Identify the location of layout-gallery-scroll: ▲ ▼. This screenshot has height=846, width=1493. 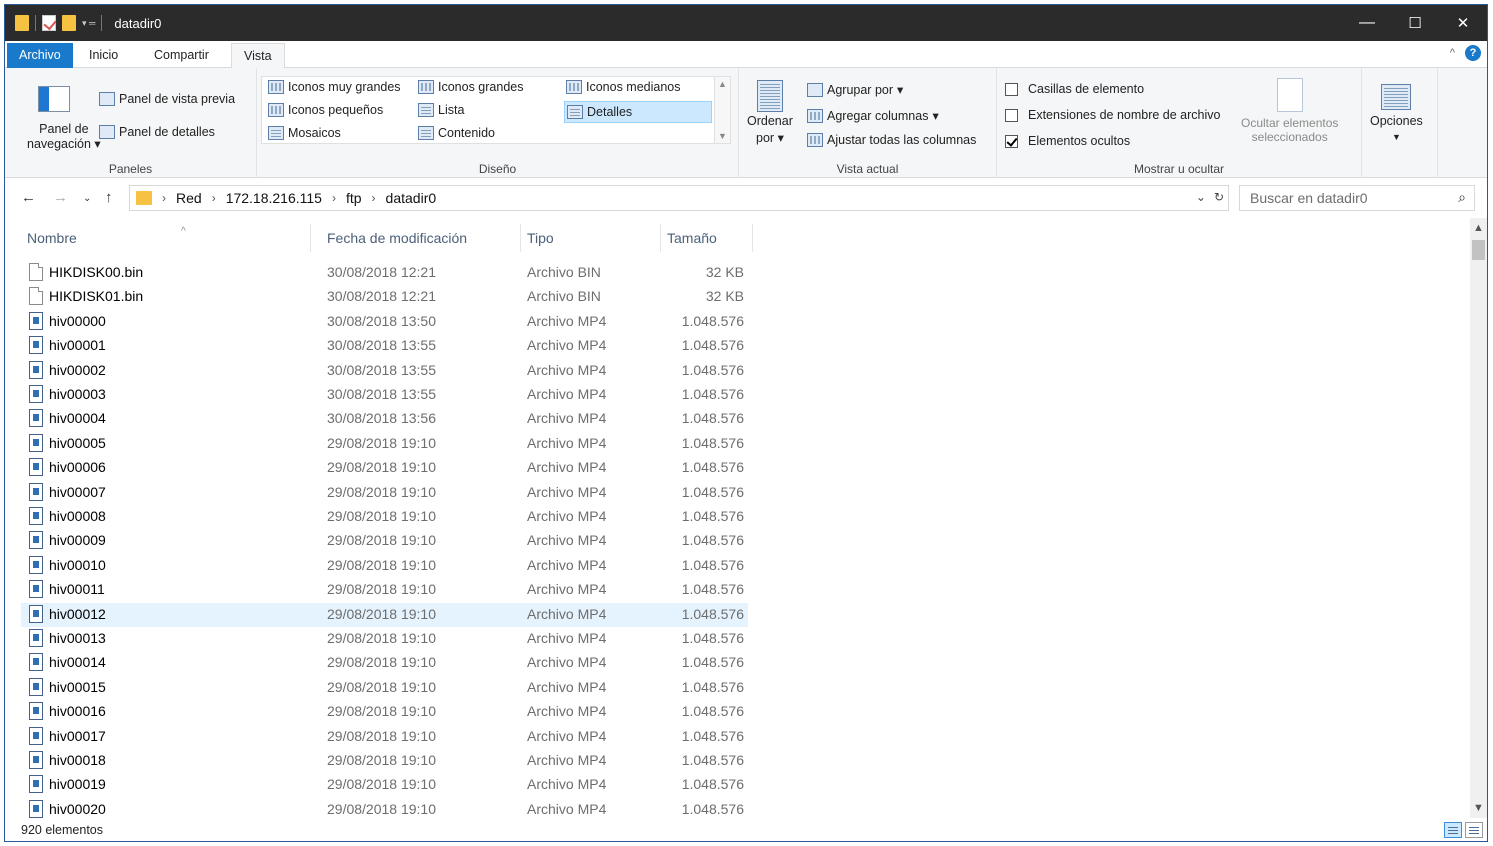
(722, 110).